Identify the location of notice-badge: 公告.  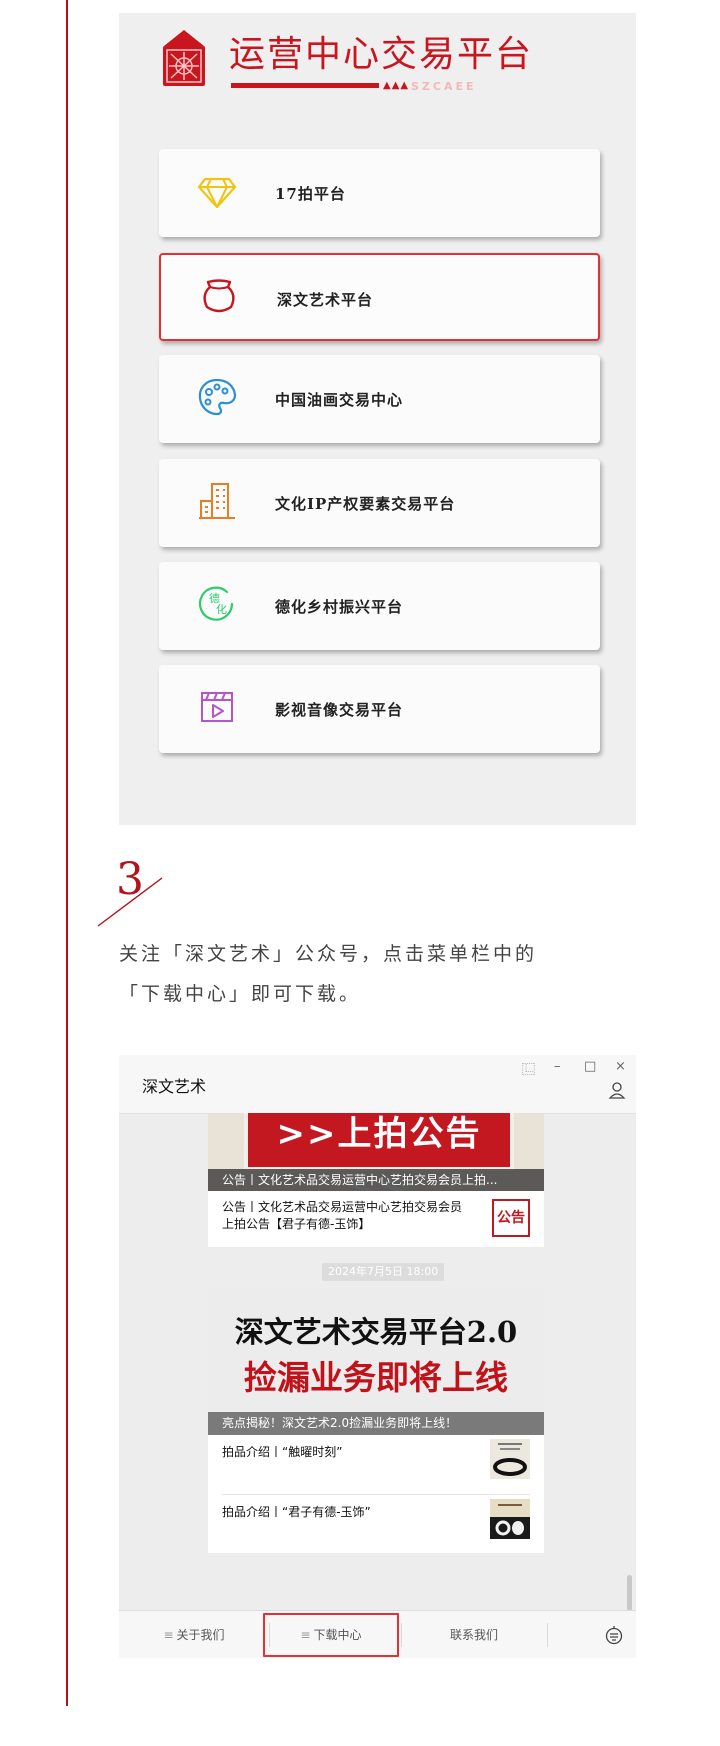
(511, 1218).